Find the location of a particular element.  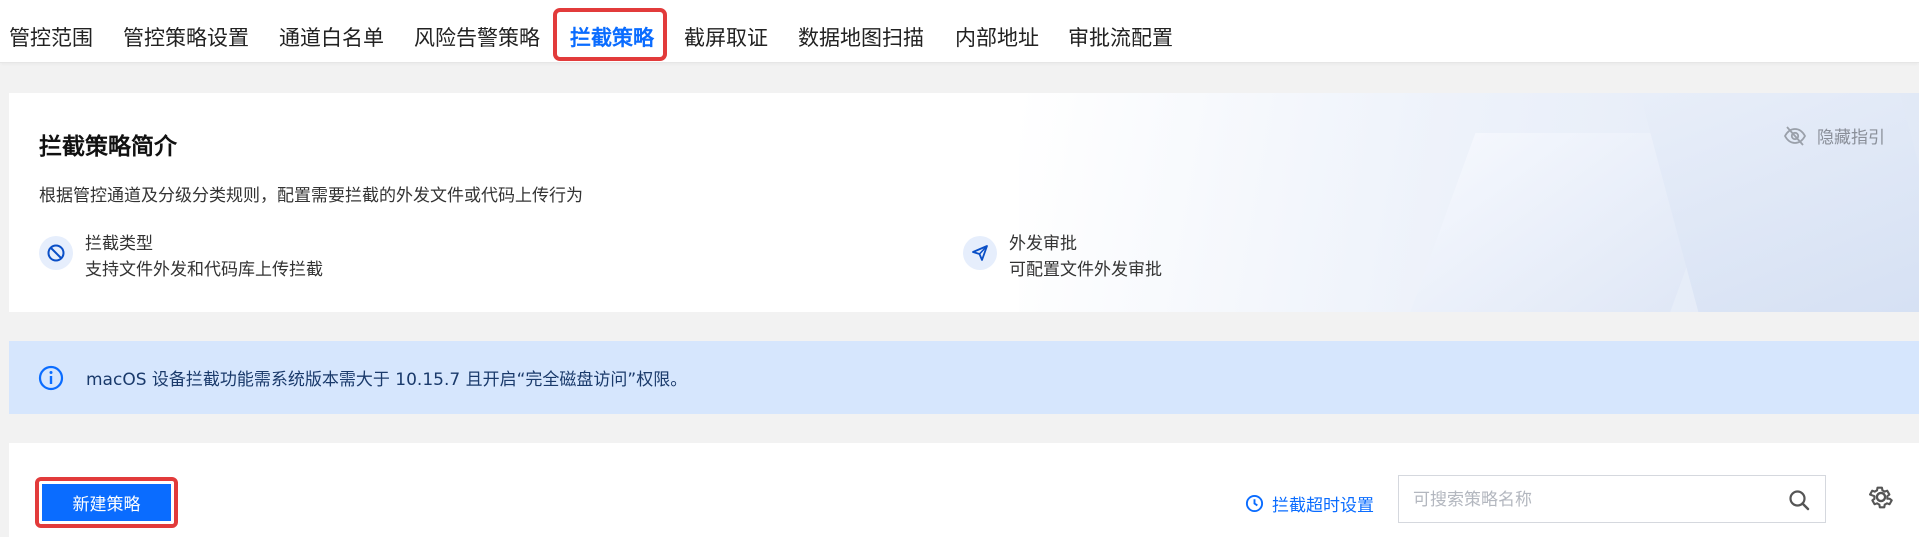

policy-search-box is located at coordinates (1612, 499).